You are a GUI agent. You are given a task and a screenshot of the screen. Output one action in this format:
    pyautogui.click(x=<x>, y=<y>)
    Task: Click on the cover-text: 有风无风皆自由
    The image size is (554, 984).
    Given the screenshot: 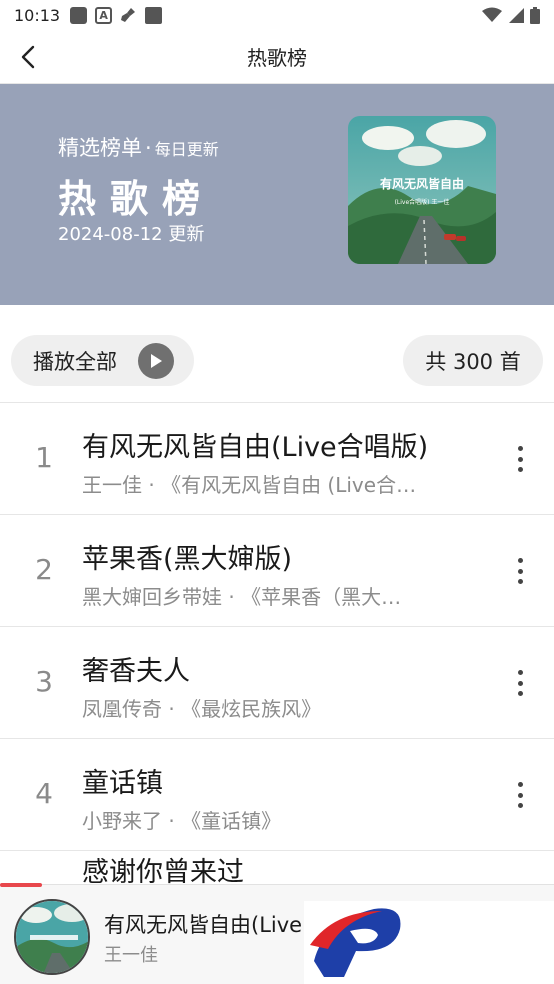 What is the action you would take?
    pyautogui.click(x=422, y=183)
    